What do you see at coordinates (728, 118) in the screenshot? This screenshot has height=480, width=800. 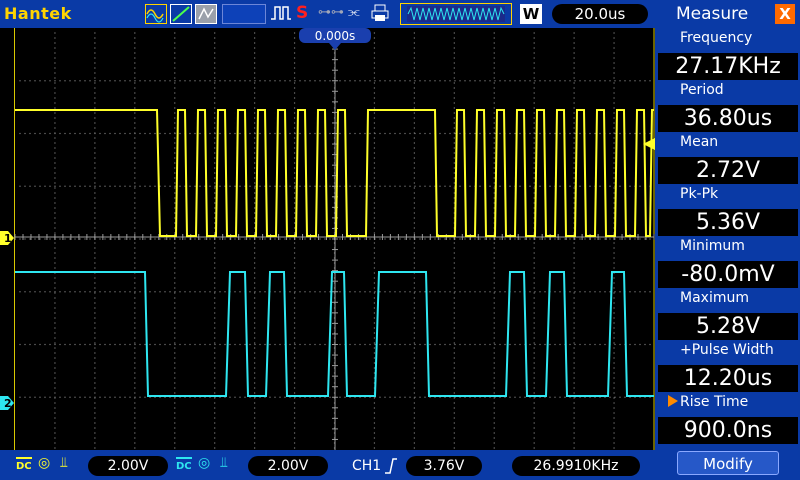 I see `measure-value-period: 36.80us` at bounding box center [728, 118].